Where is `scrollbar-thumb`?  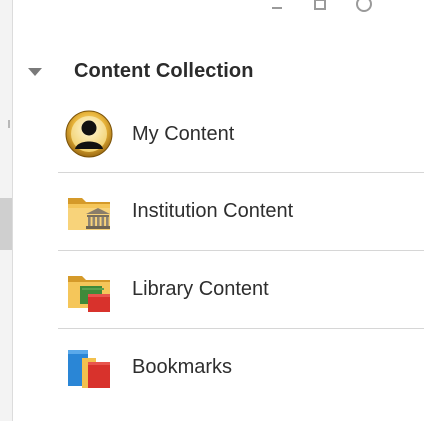 scrollbar-thumb is located at coordinates (6, 224).